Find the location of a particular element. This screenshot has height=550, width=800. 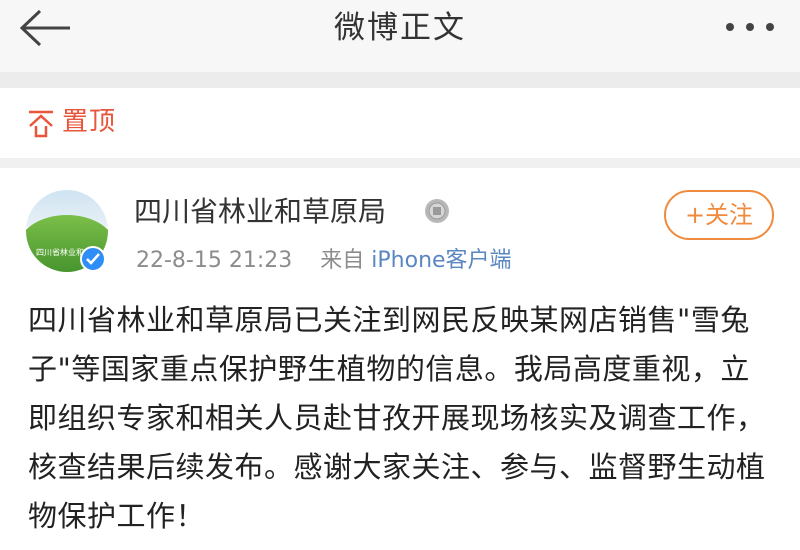

source-link: iPhone客户端 is located at coordinates (441, 260).